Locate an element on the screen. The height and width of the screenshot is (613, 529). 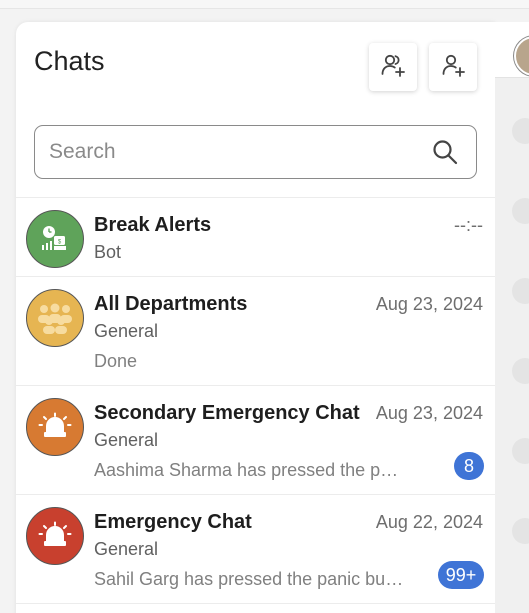
search-icon is located at coordinates (445, 154).